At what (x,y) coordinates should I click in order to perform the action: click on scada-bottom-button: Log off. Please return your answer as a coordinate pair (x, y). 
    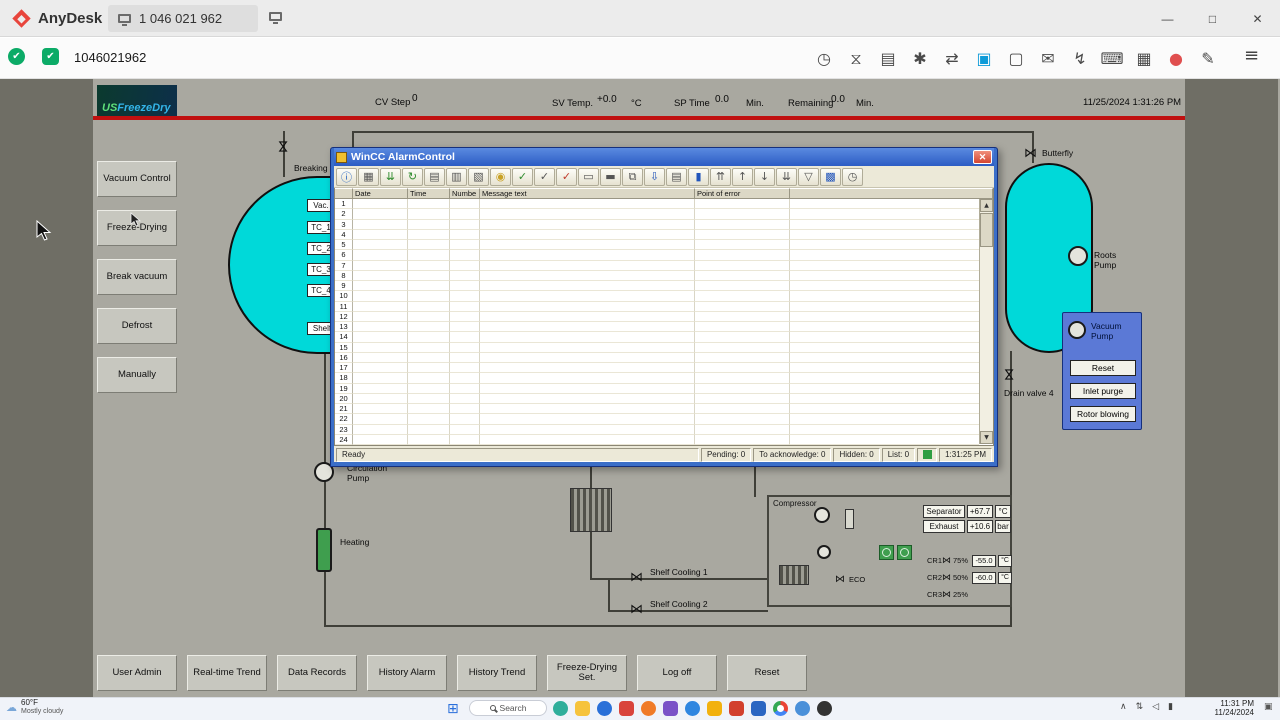
    Looking at the image, I should click on (677, 673).